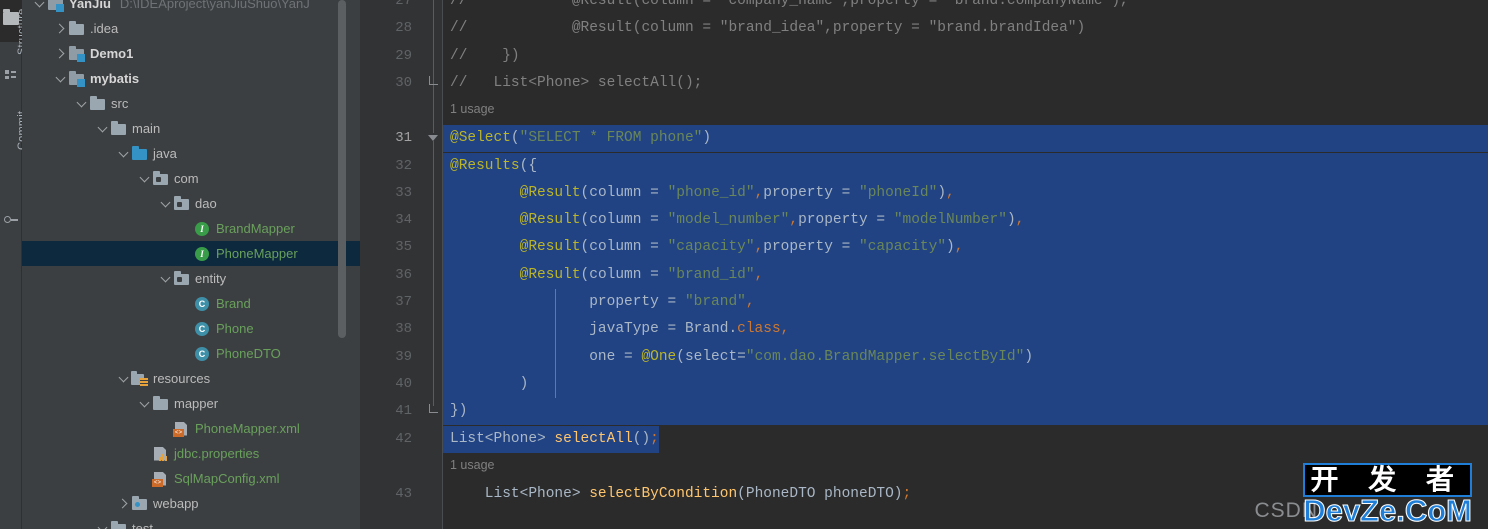 Image resolution: width=1488 pixels, height=529 pixels. I want to click on tree-row-dao: dao, so click(191, 203).